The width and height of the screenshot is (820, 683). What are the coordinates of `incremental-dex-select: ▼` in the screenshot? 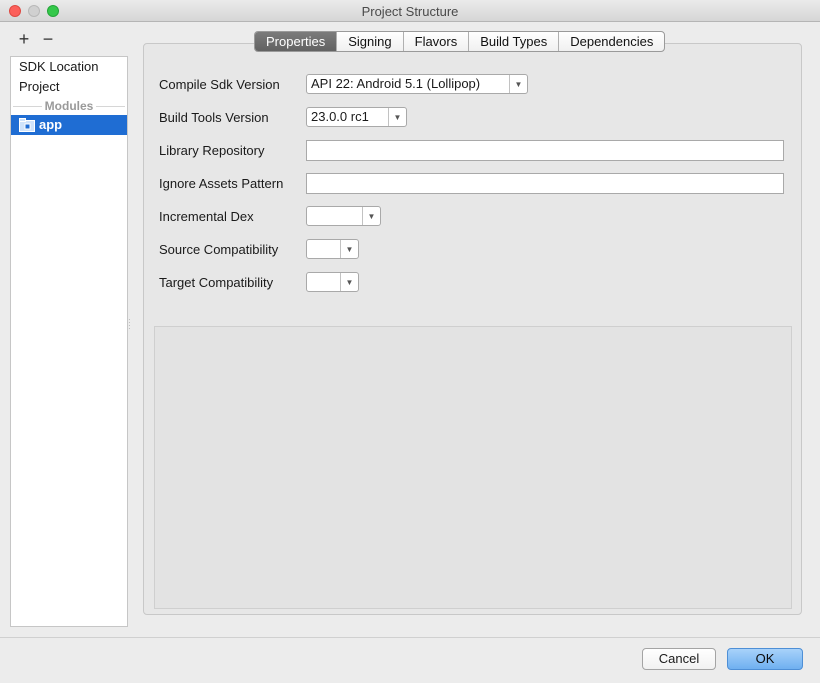 It's located at (343, 216).